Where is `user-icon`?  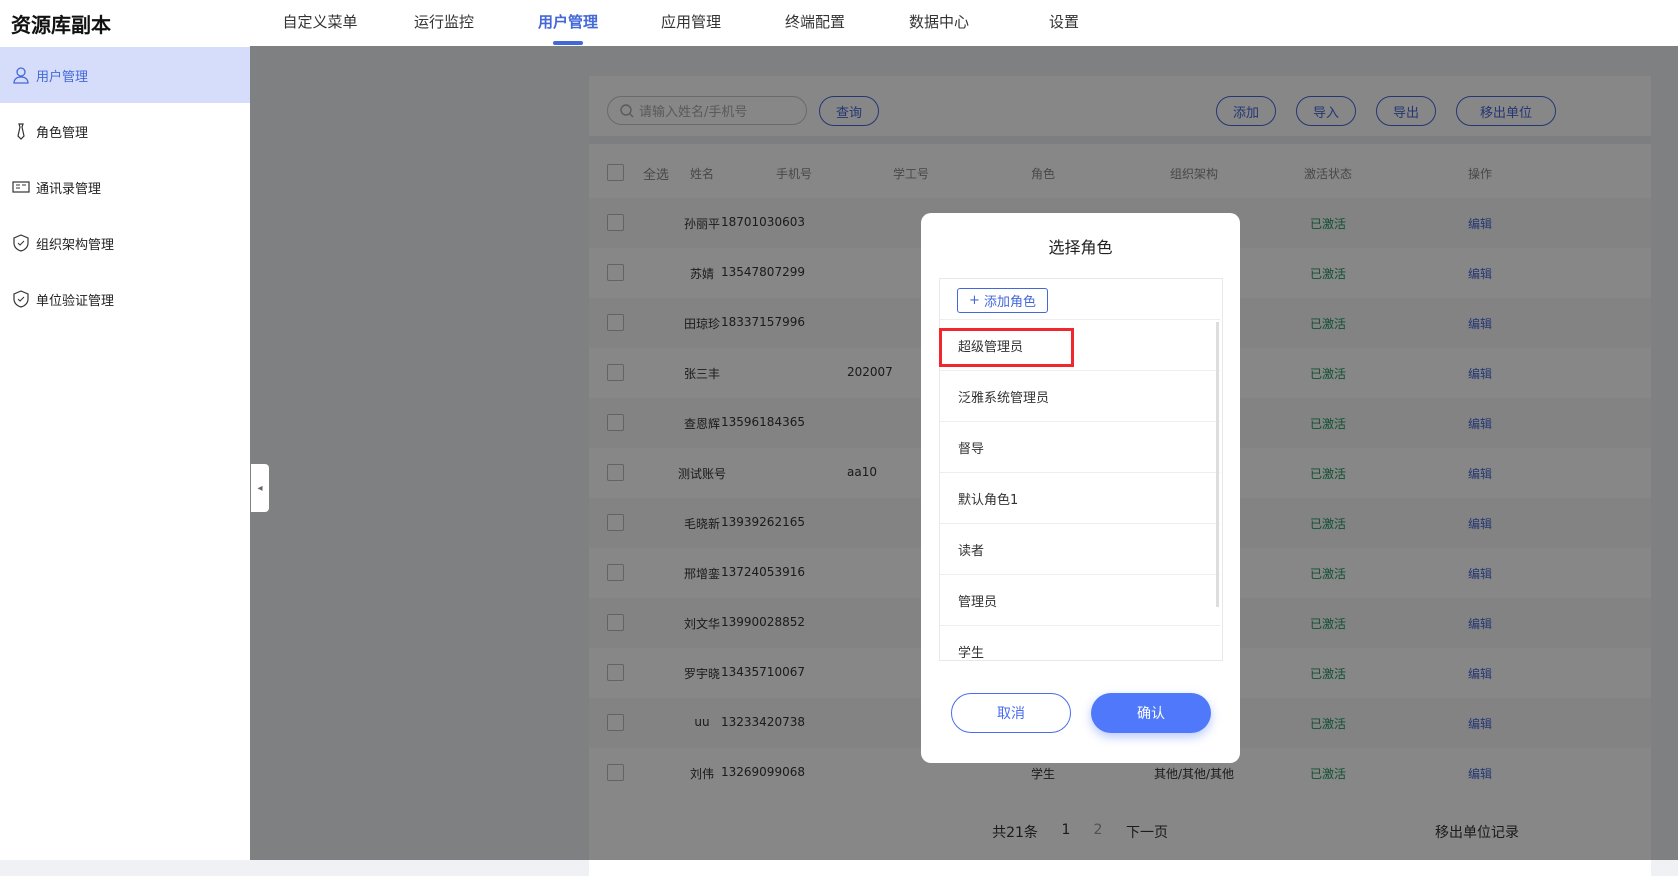 user-icon is located at coordinates (21, 75).